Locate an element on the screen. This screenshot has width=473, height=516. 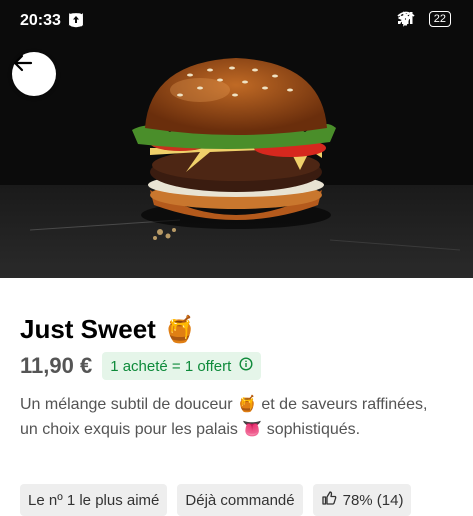
promo-badge: 1 acheté = 1 offert is located at coordinates (182, 366).